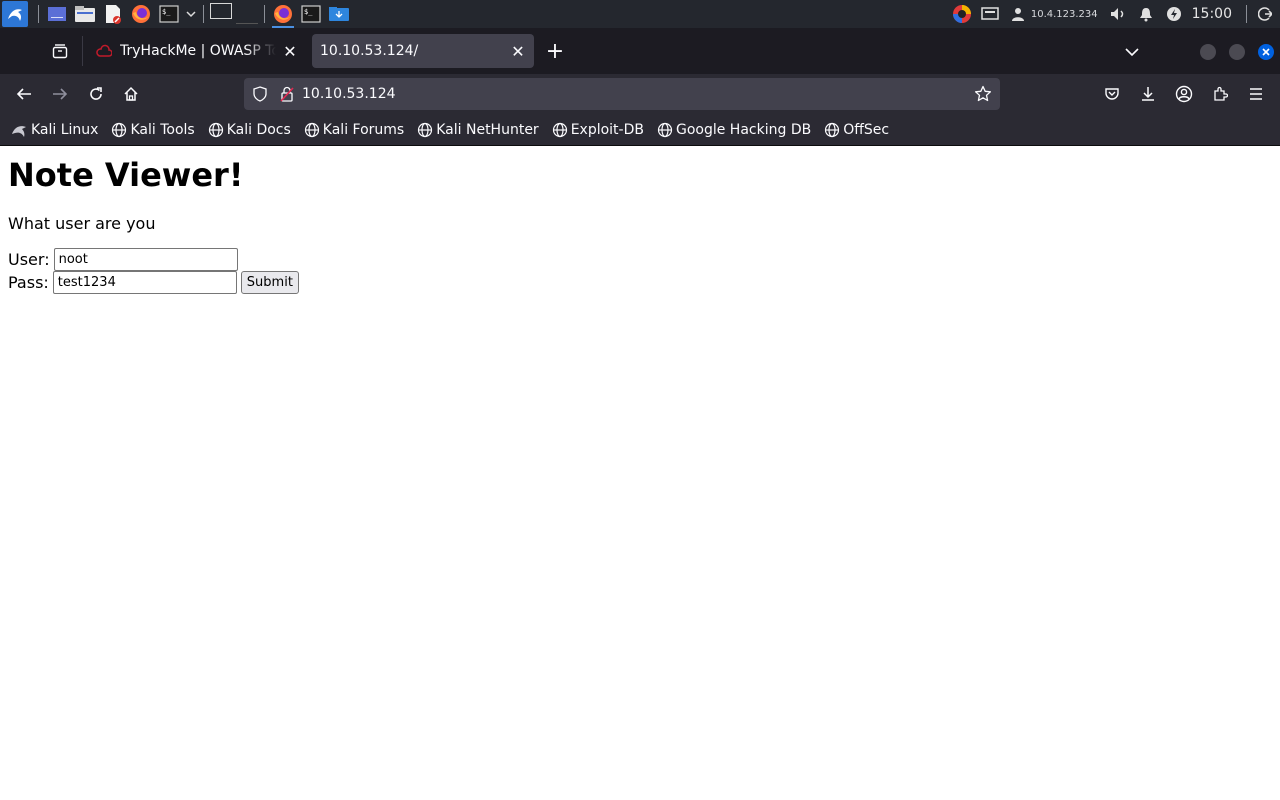  Describe the element at coordinates (962, 14) in the screenshot. I see `color-picker-icon` at that location.